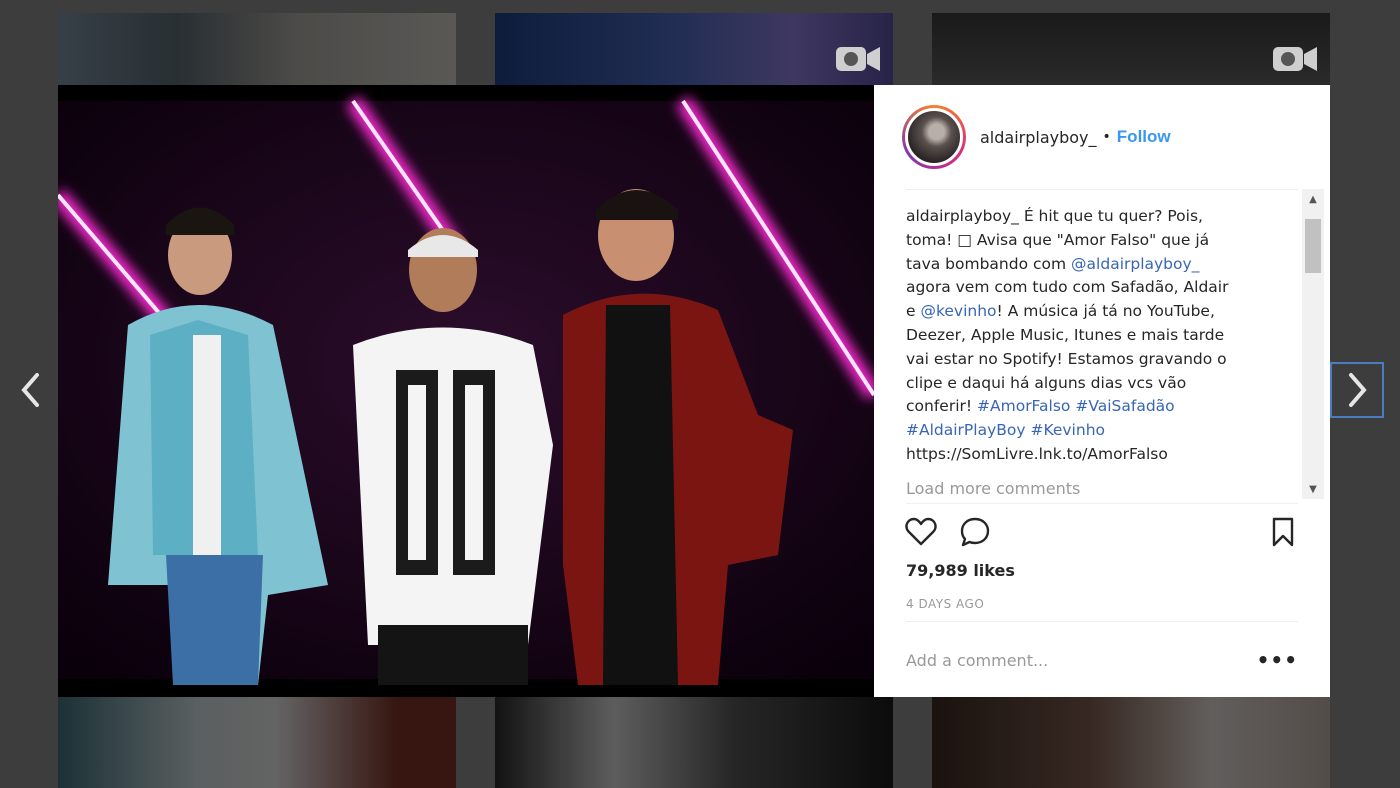  What do you see at coordinates (958, 311) in the screenshot?
I see `mention-link: @kevinho` at bounding box center [958, 311].